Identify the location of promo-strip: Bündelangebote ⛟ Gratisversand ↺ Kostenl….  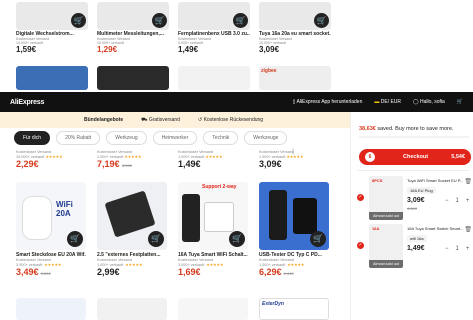
(175, 120).